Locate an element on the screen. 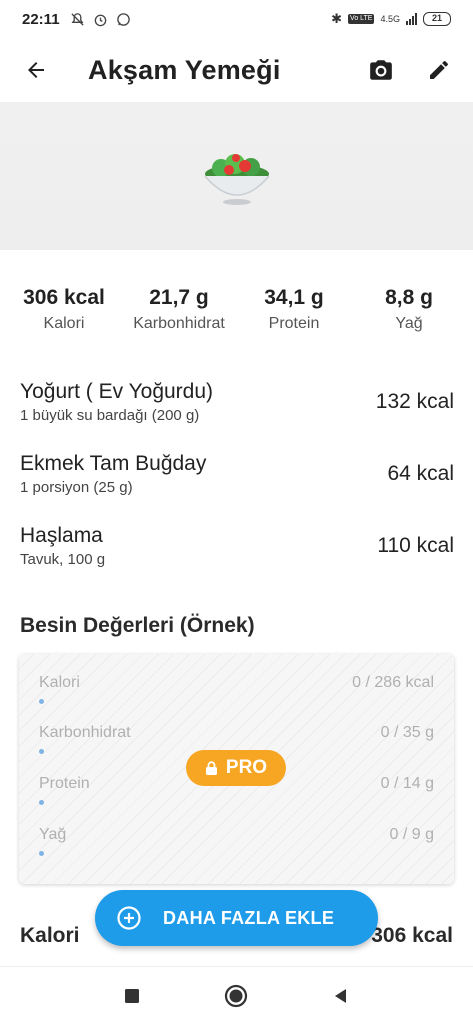  meal-image-area is located at coordinates (236, 176).